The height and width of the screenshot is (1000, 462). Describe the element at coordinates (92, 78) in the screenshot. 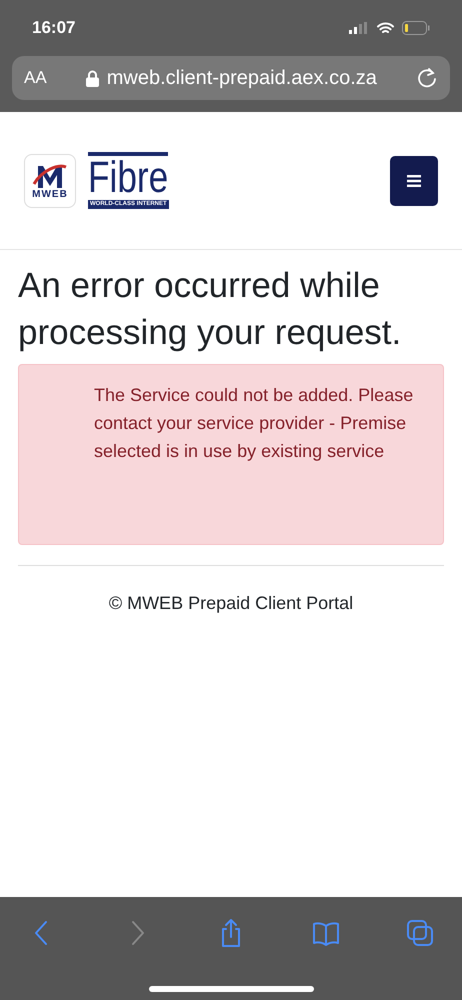

I see `lock-icon` at that location.